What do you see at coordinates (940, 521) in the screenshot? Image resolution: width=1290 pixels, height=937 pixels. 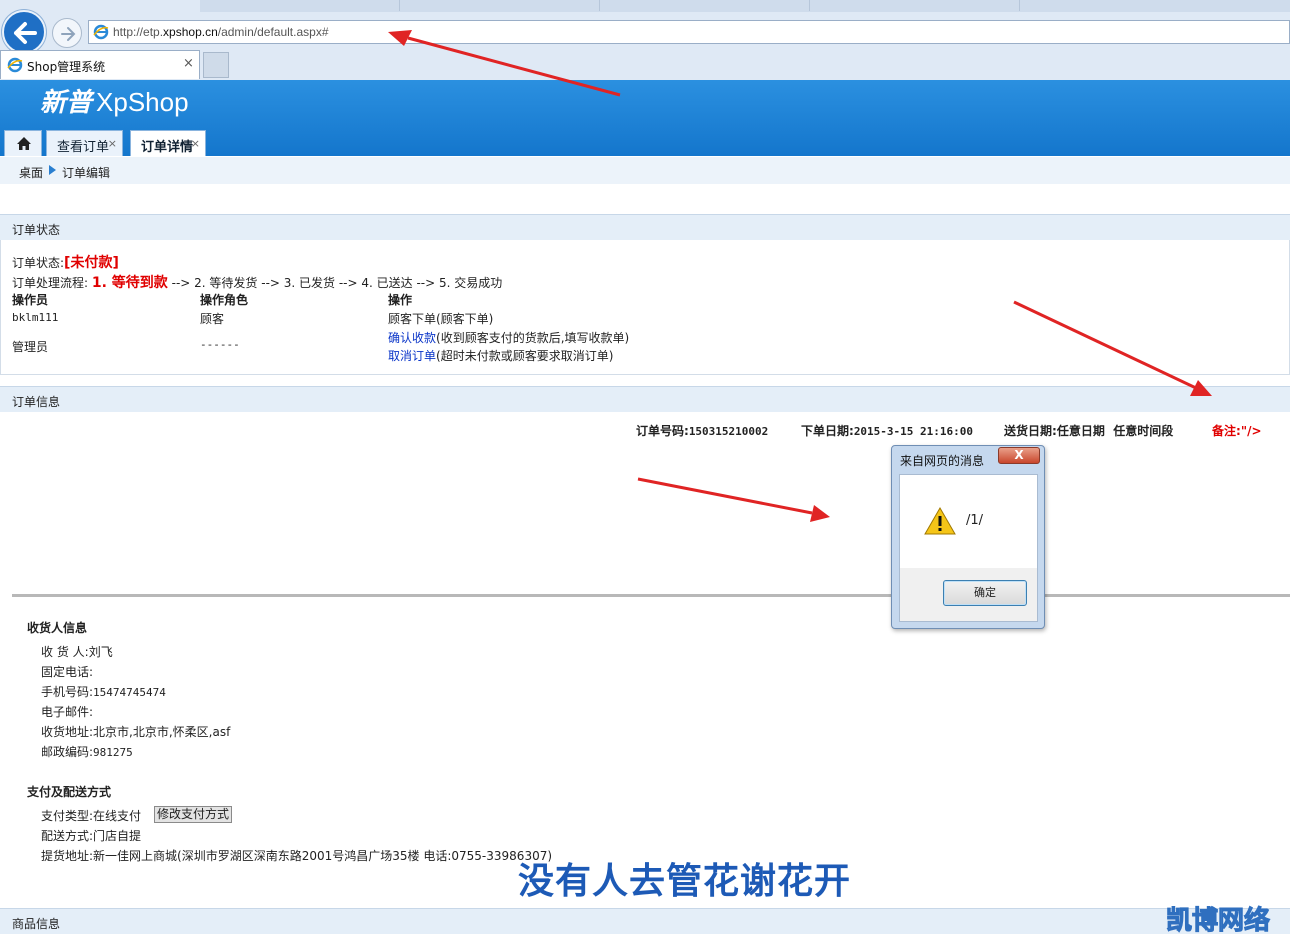 I see `warning-icon` at bounding box center [940, 521].